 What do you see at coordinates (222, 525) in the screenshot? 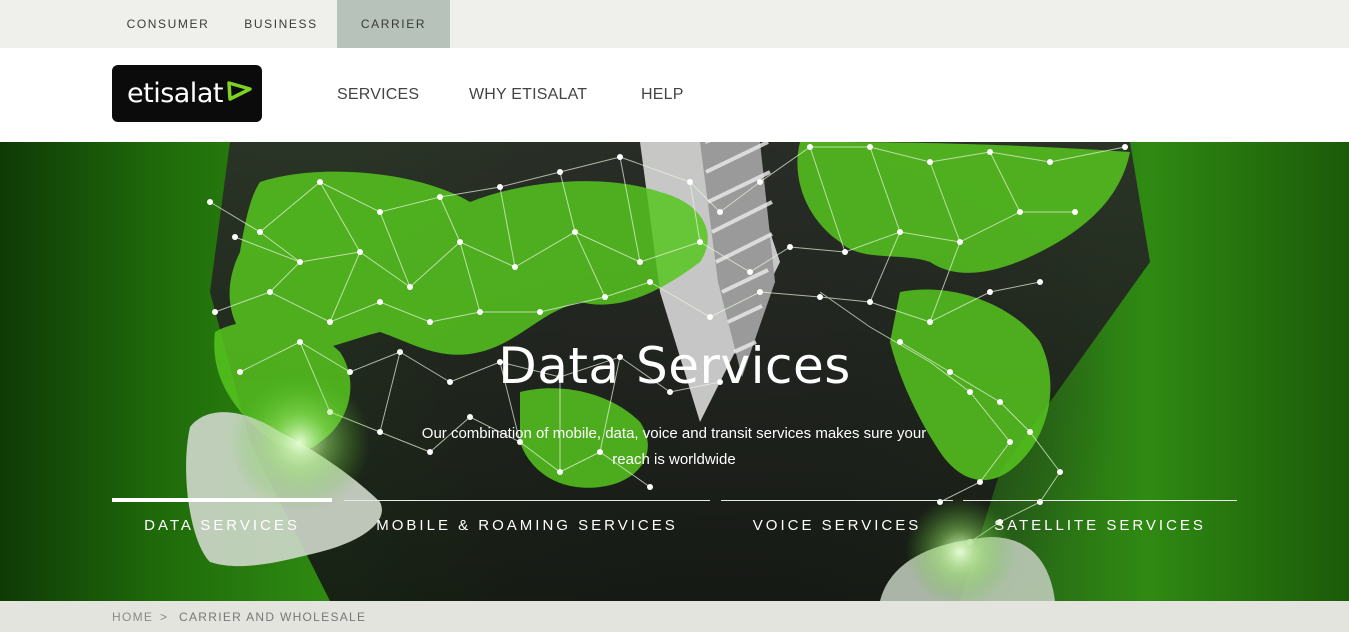
I see `tab-label: DATA SERVICES` at bounding box center [222, 525].